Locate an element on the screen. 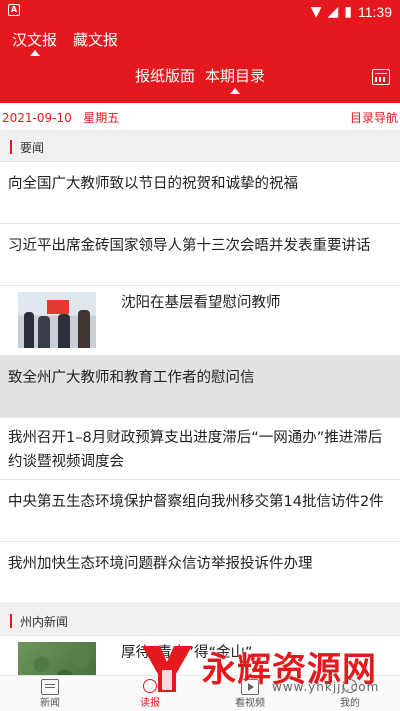 The image size is (400, 711). reader-icon is located at coordinates (150, 686).